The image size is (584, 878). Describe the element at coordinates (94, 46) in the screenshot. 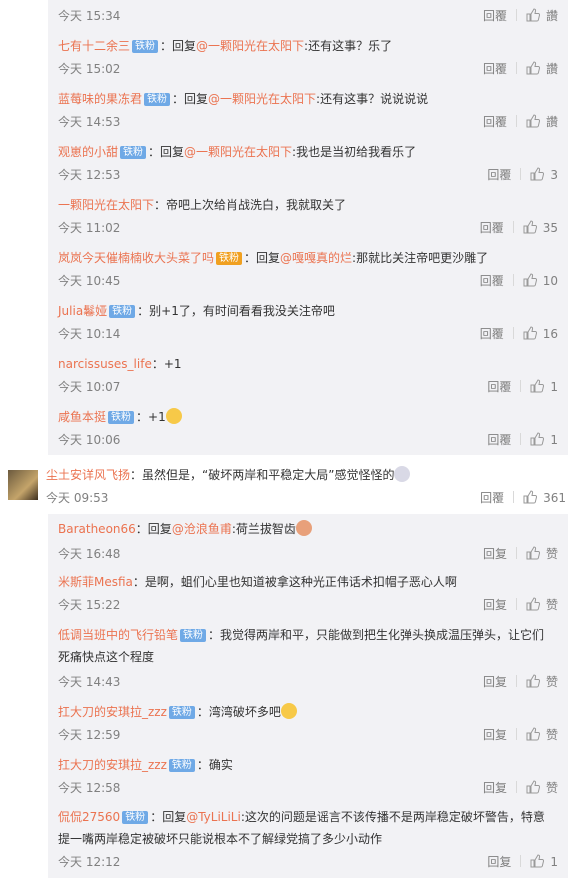

I see `reply-username: 七有十二余三` at that location.